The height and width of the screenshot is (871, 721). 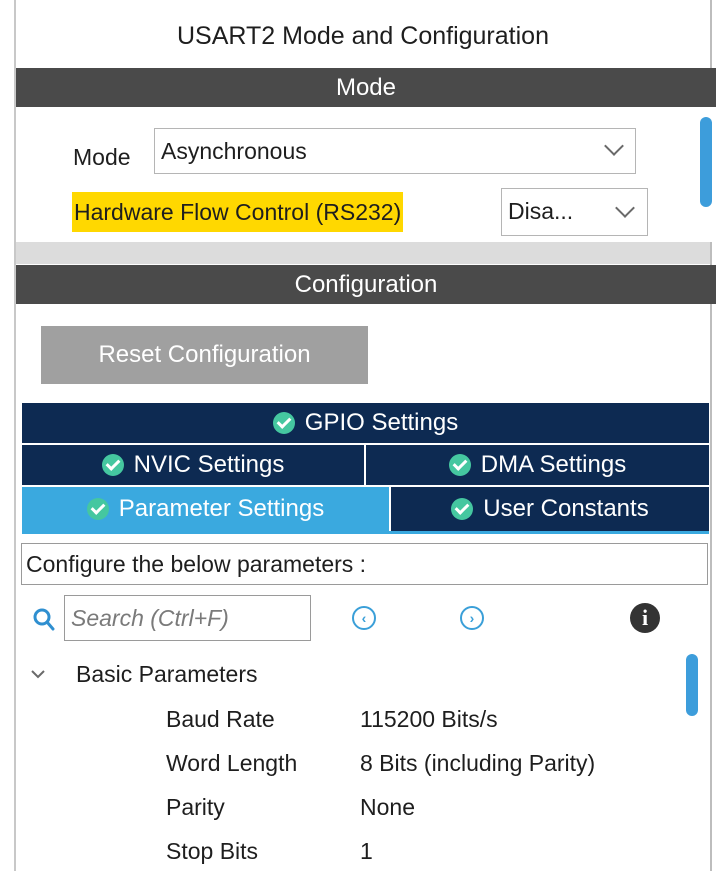 What do you see at coordinates (477, 763) in the screenshot?
I see `param-value-word-length: 8 Bits (including Parity)` at bounding box center [477, 763].